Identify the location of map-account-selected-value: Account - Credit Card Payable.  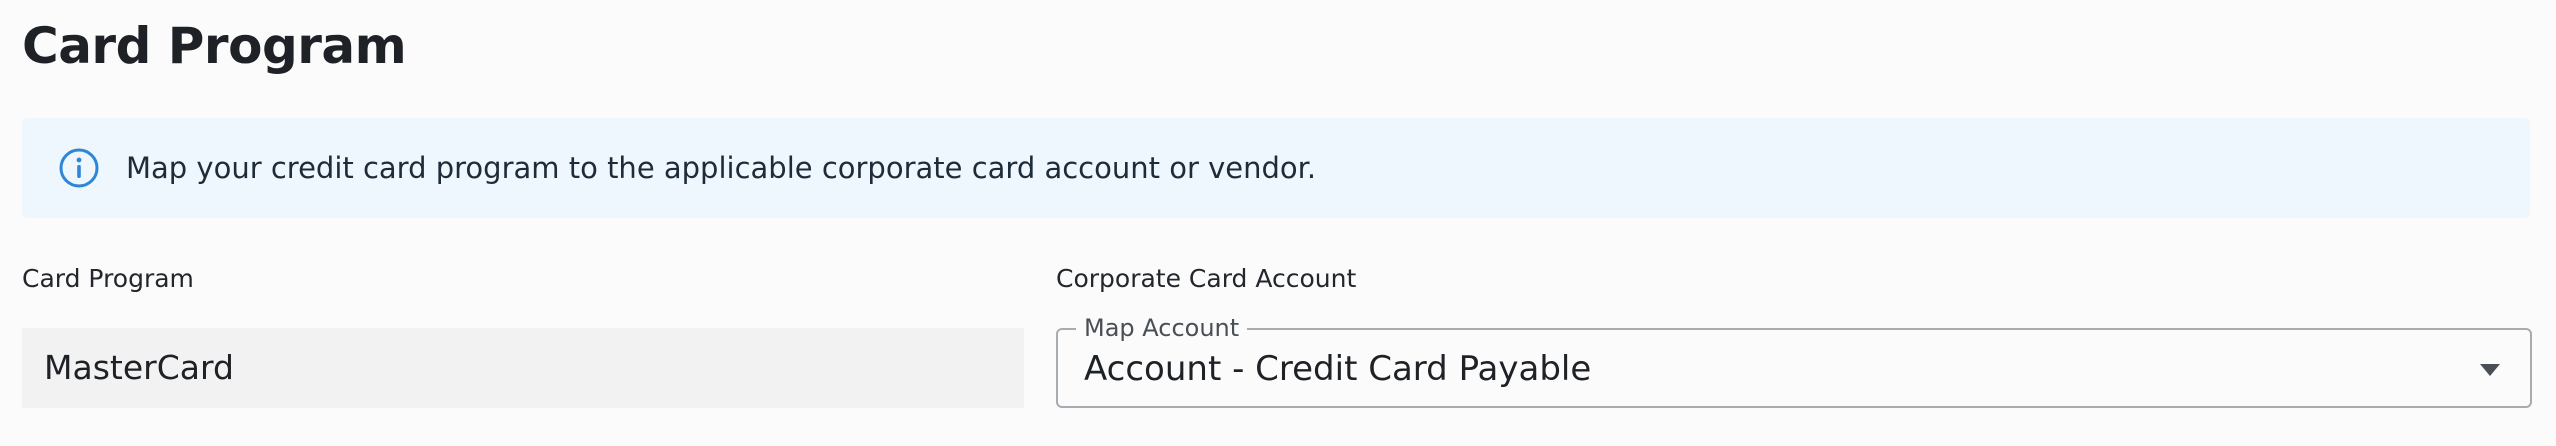
(1338, 369).